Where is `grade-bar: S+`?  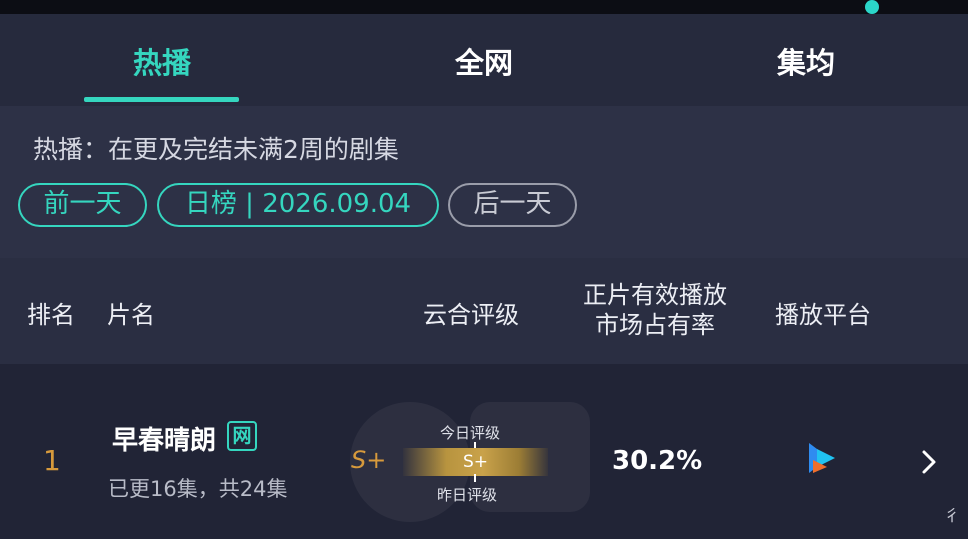 grade-bar: S+ is located at coordinates (475, 462).